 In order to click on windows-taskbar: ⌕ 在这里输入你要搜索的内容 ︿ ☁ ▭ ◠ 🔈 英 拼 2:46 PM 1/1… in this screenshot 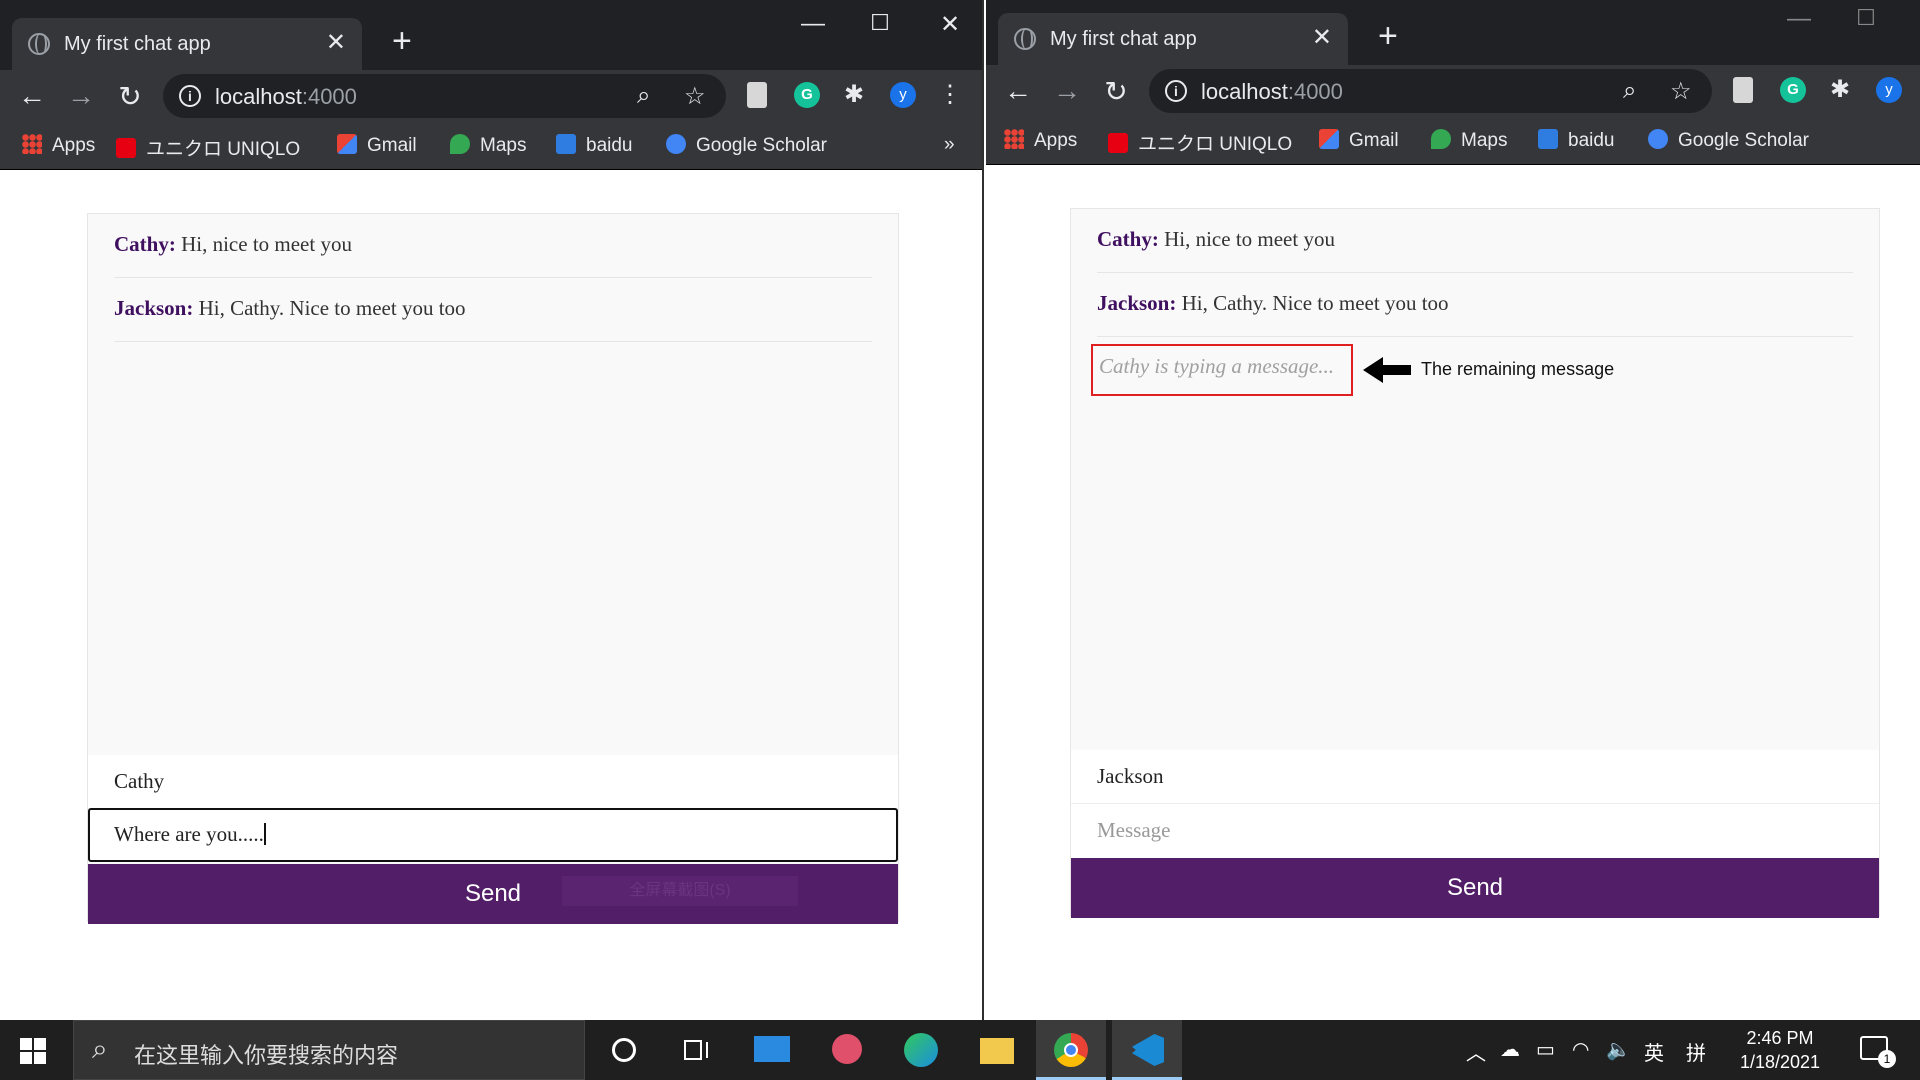, I will do `click(960, 1050)`.